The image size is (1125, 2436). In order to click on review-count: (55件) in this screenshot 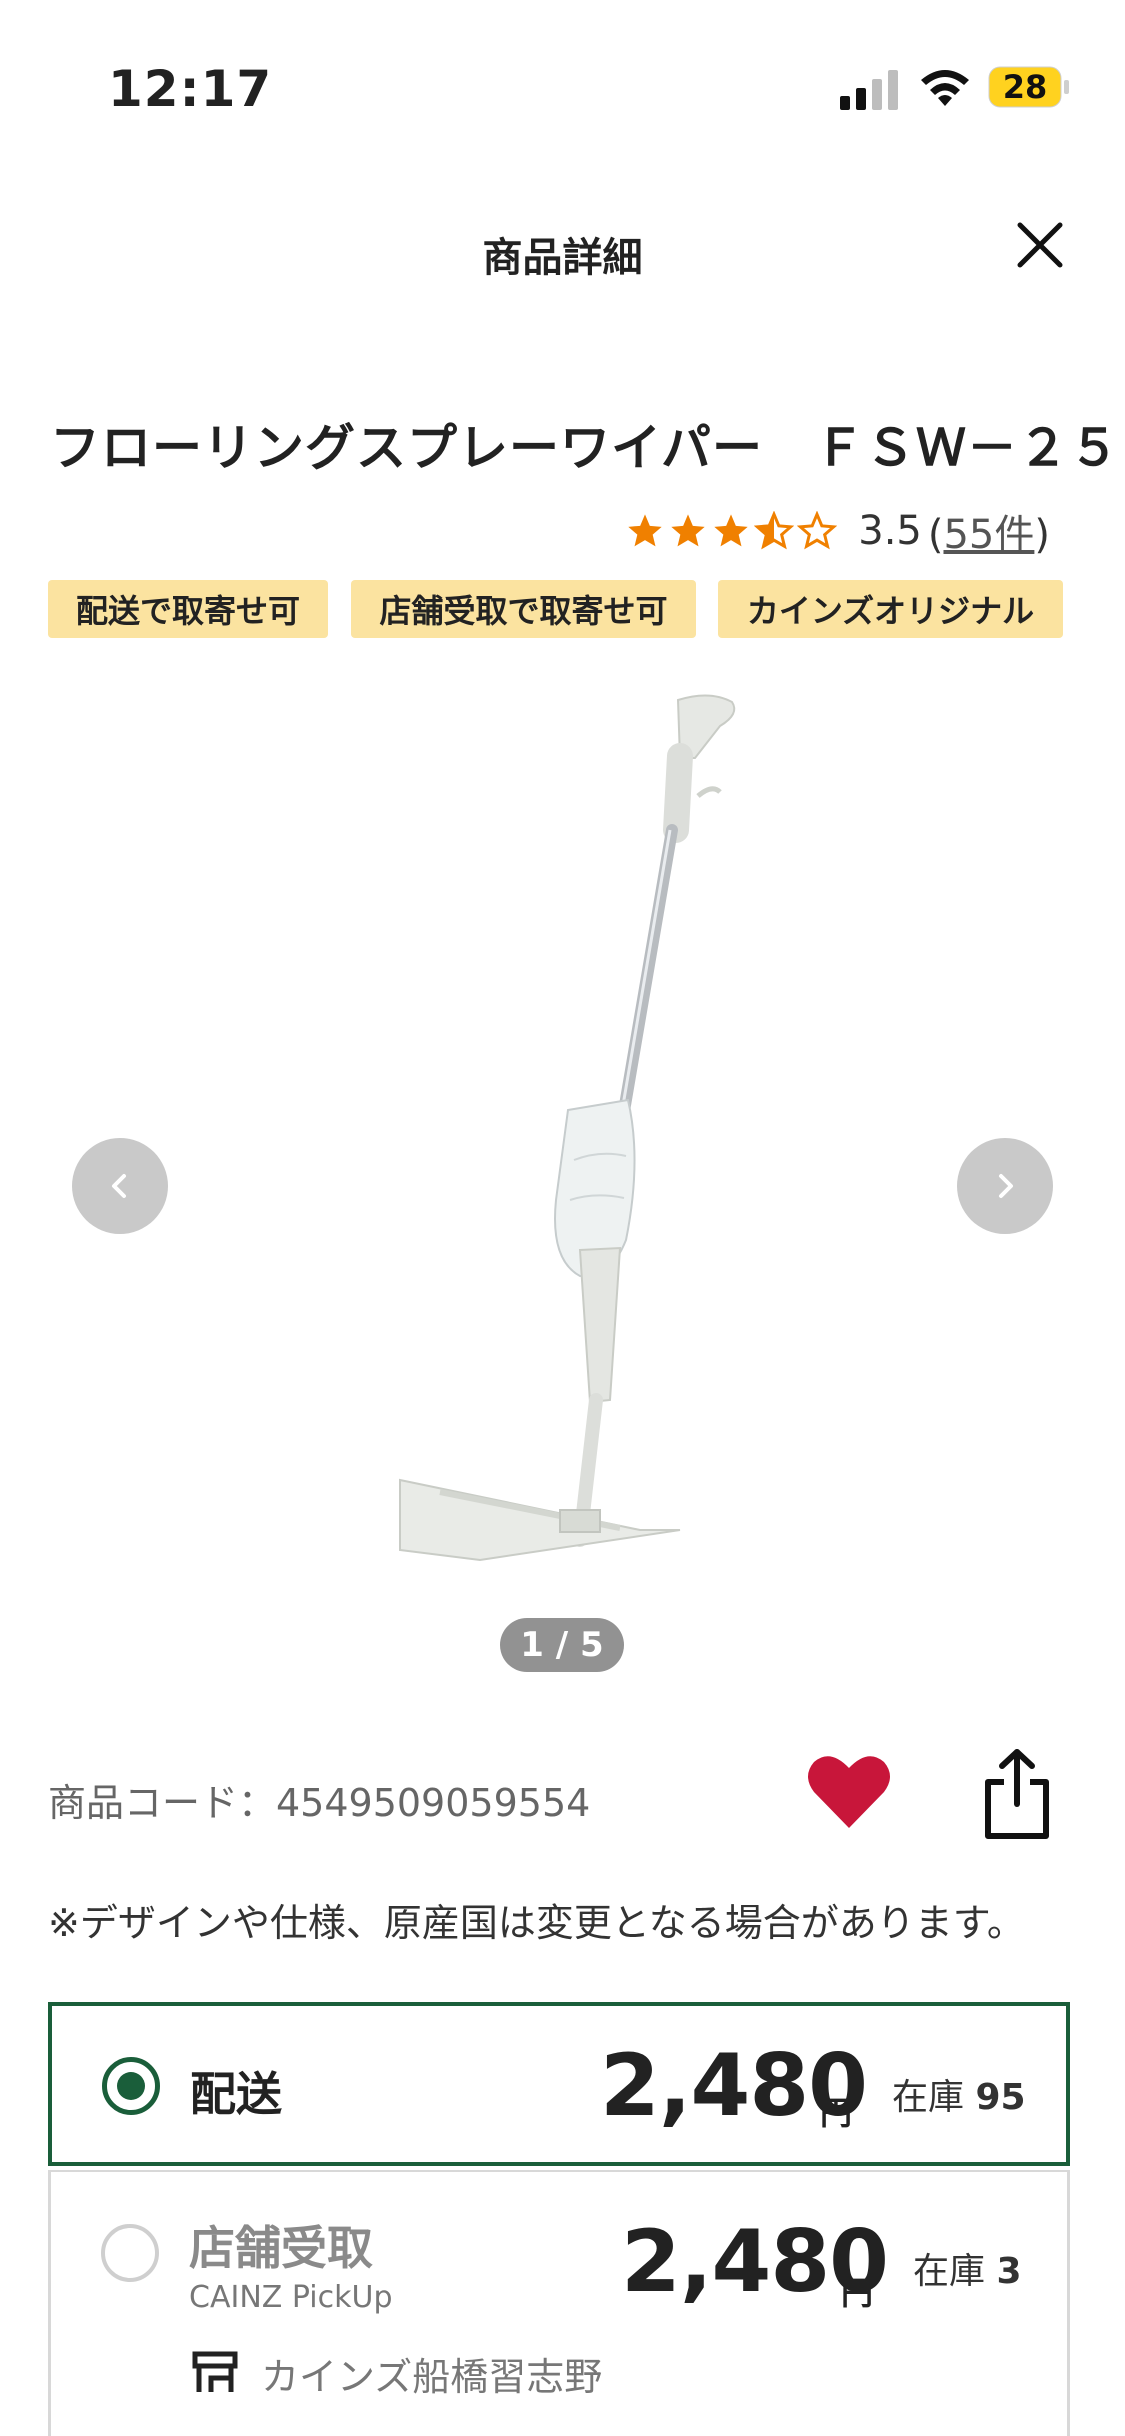, I will do `click(989, 531)`.